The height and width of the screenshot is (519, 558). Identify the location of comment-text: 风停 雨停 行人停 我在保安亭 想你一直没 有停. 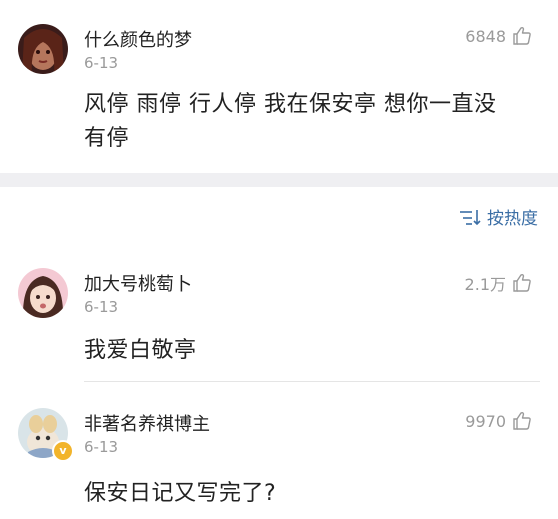
(309, 122).